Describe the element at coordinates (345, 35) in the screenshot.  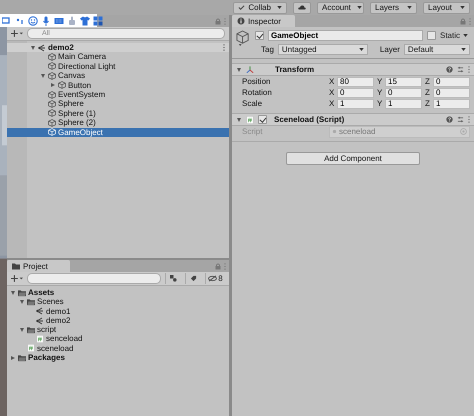
I see `name-field: GameObject` at that location.